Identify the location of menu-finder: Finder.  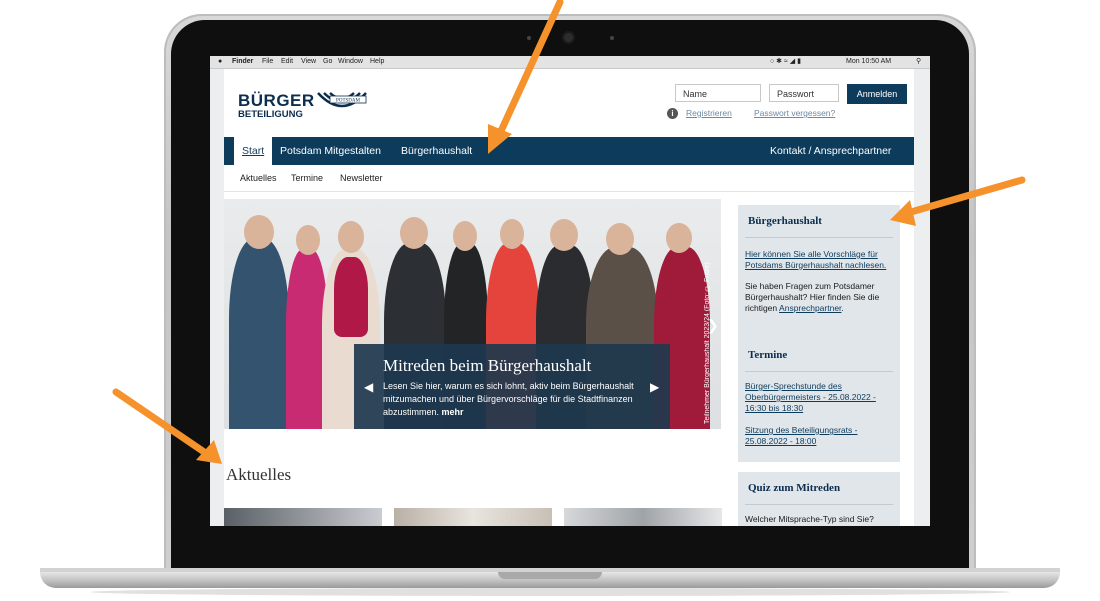
(242, 62).